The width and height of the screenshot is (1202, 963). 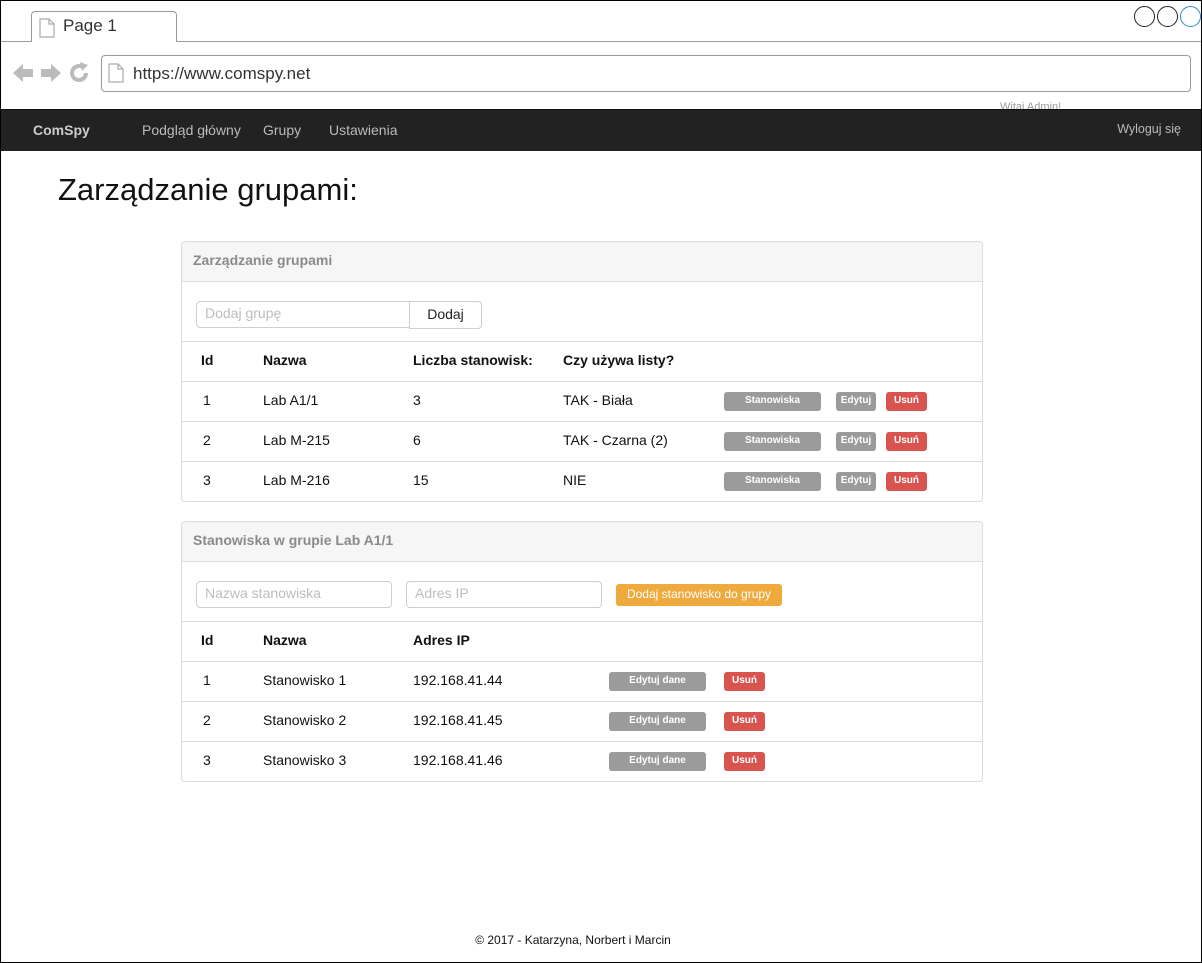 What do you see at coordinates (699, 595) in the screenshot?
I see `add-station-button: Dodaj stanowisko do grupy` at bounding box center [699, 595].